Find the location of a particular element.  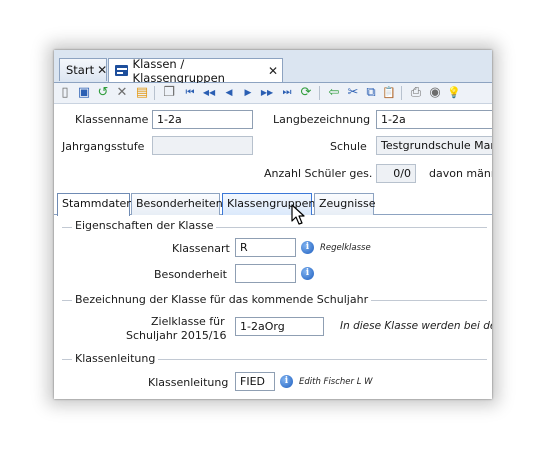

klassenleitung-hint: Edith Fischer L W is located at coordinates (336, 382).